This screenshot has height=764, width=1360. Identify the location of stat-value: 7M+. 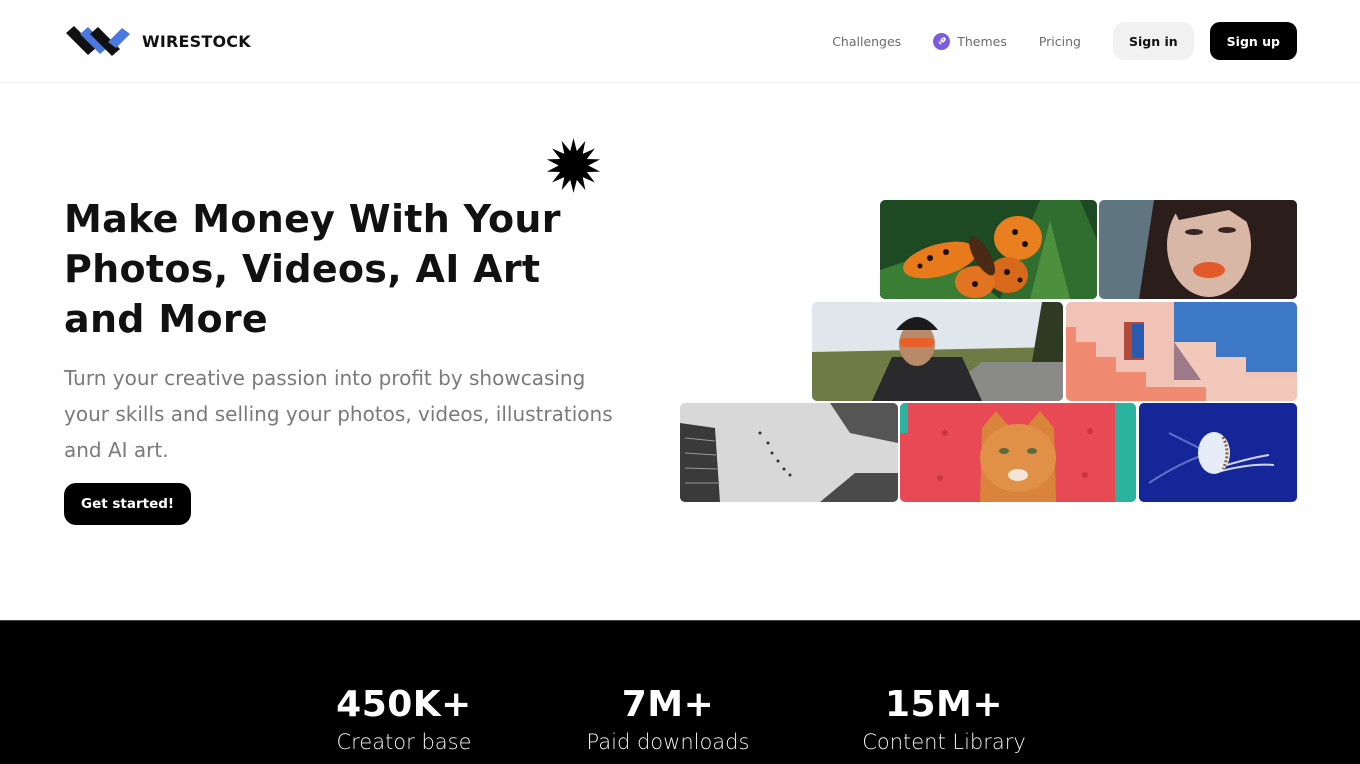
(668, 704).